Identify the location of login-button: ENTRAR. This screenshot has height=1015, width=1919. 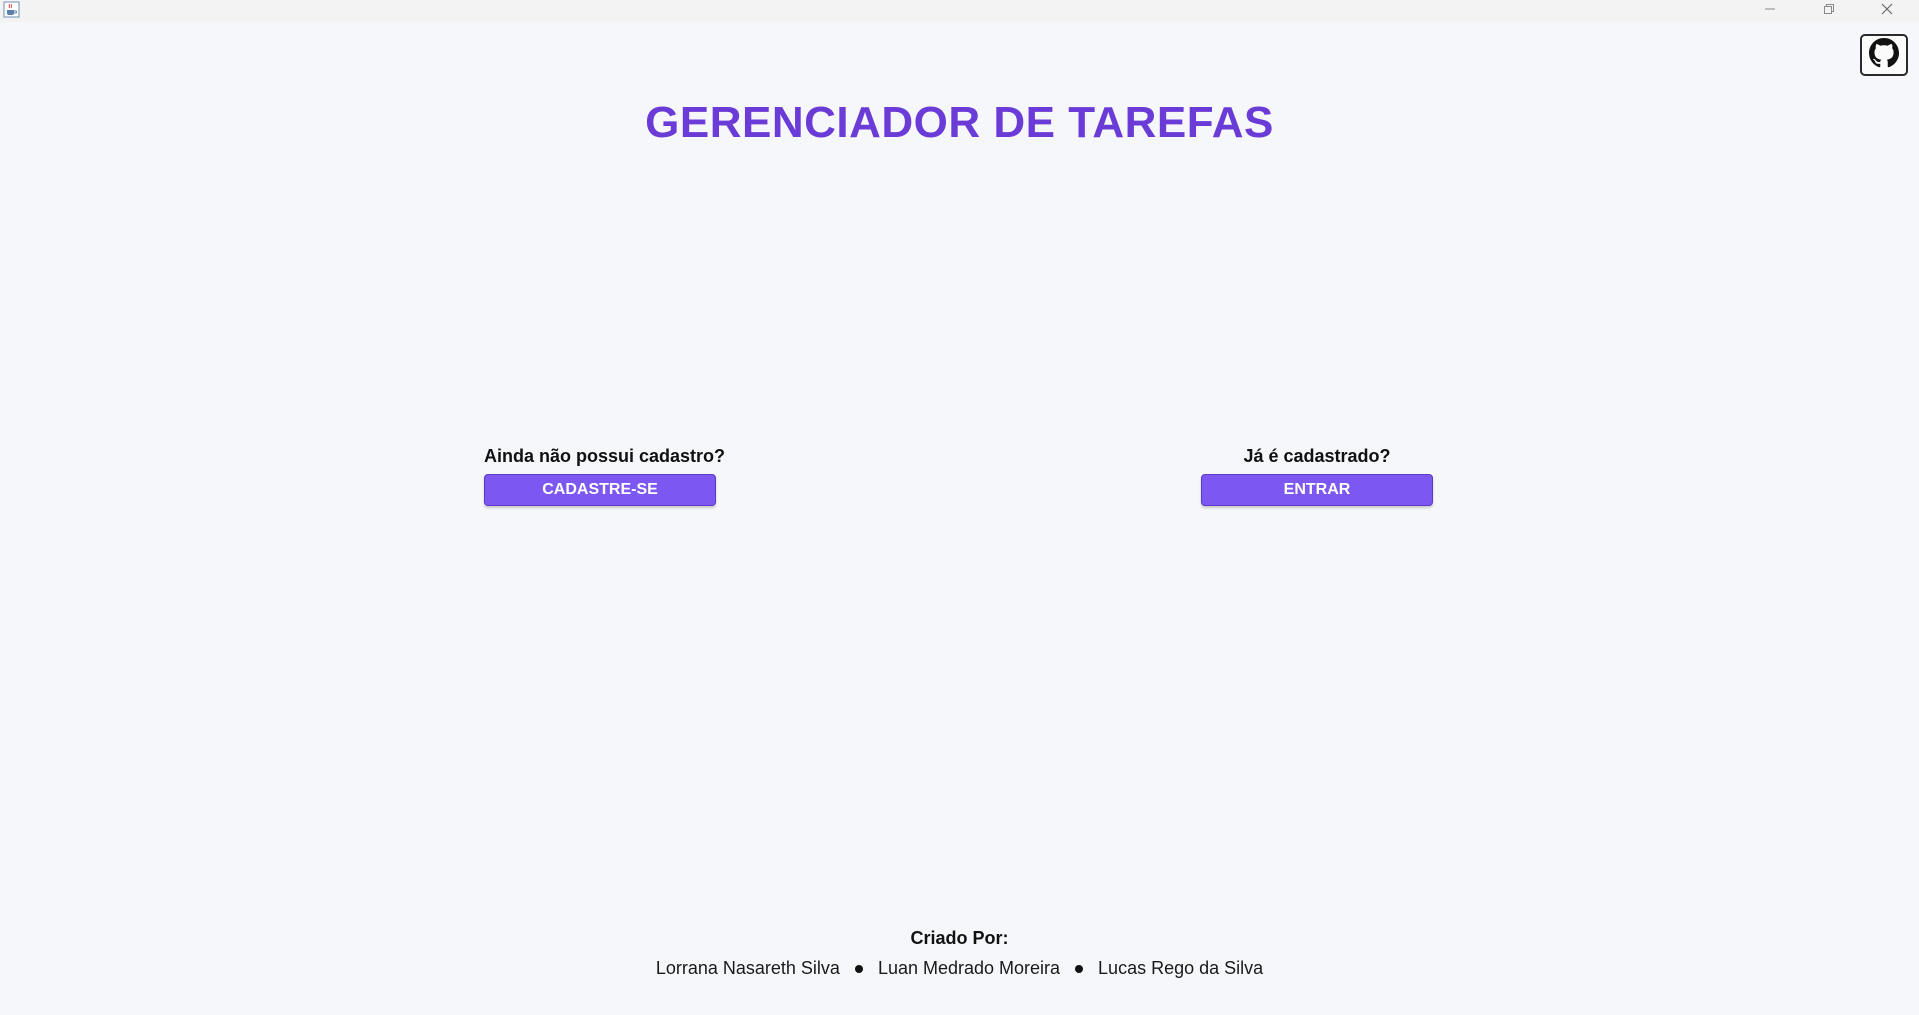
(1317, 490).